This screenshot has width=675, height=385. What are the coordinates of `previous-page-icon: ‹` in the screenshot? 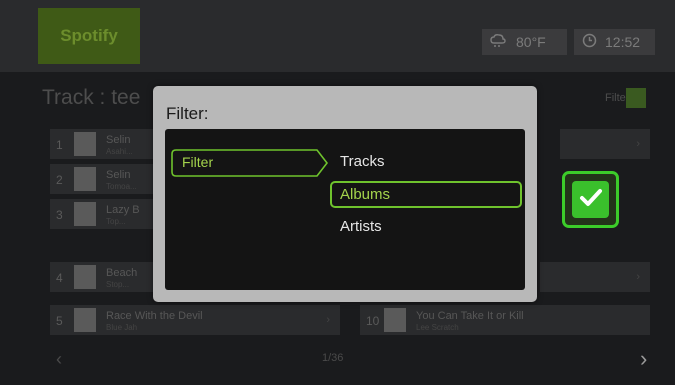 It's located at (59, 359).